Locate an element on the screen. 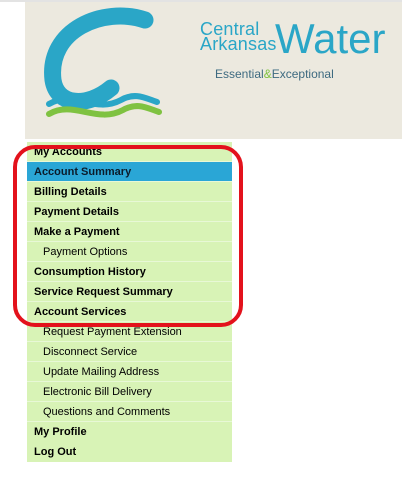 This screenshot has width=402, height=504. tagline-essential: Essential is located at coordinates (239, 74).